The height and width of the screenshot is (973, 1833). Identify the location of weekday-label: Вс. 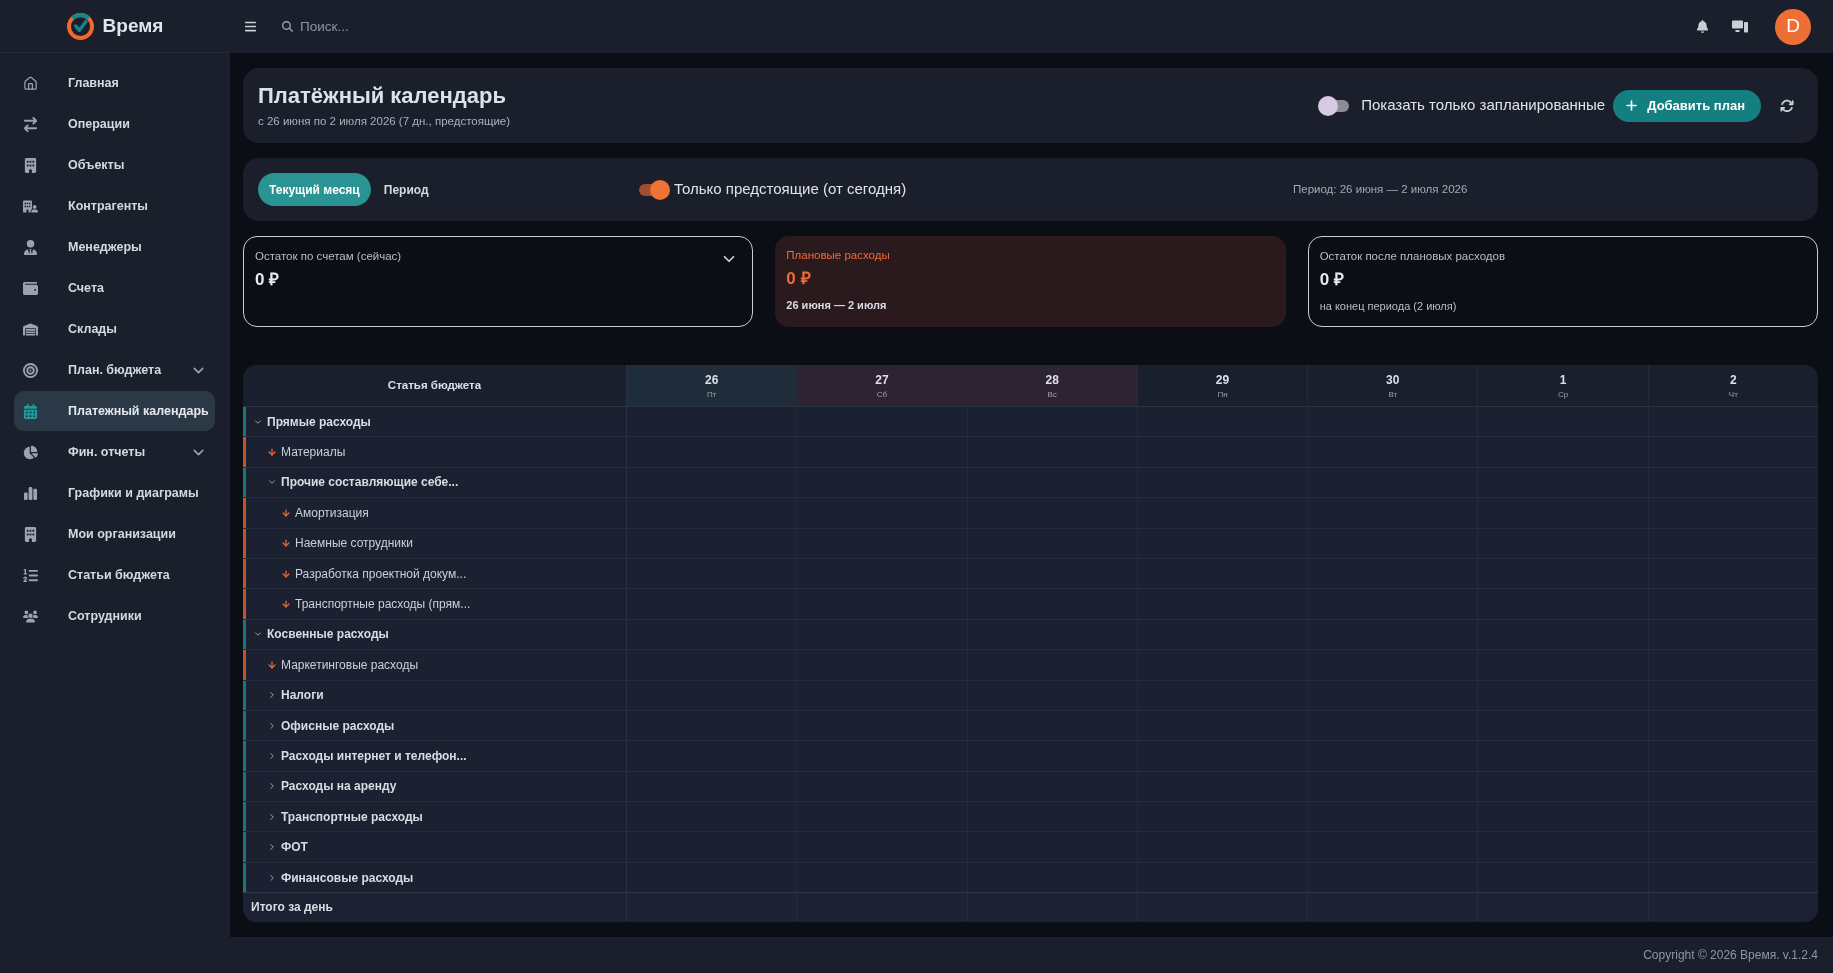
(1052, 394).